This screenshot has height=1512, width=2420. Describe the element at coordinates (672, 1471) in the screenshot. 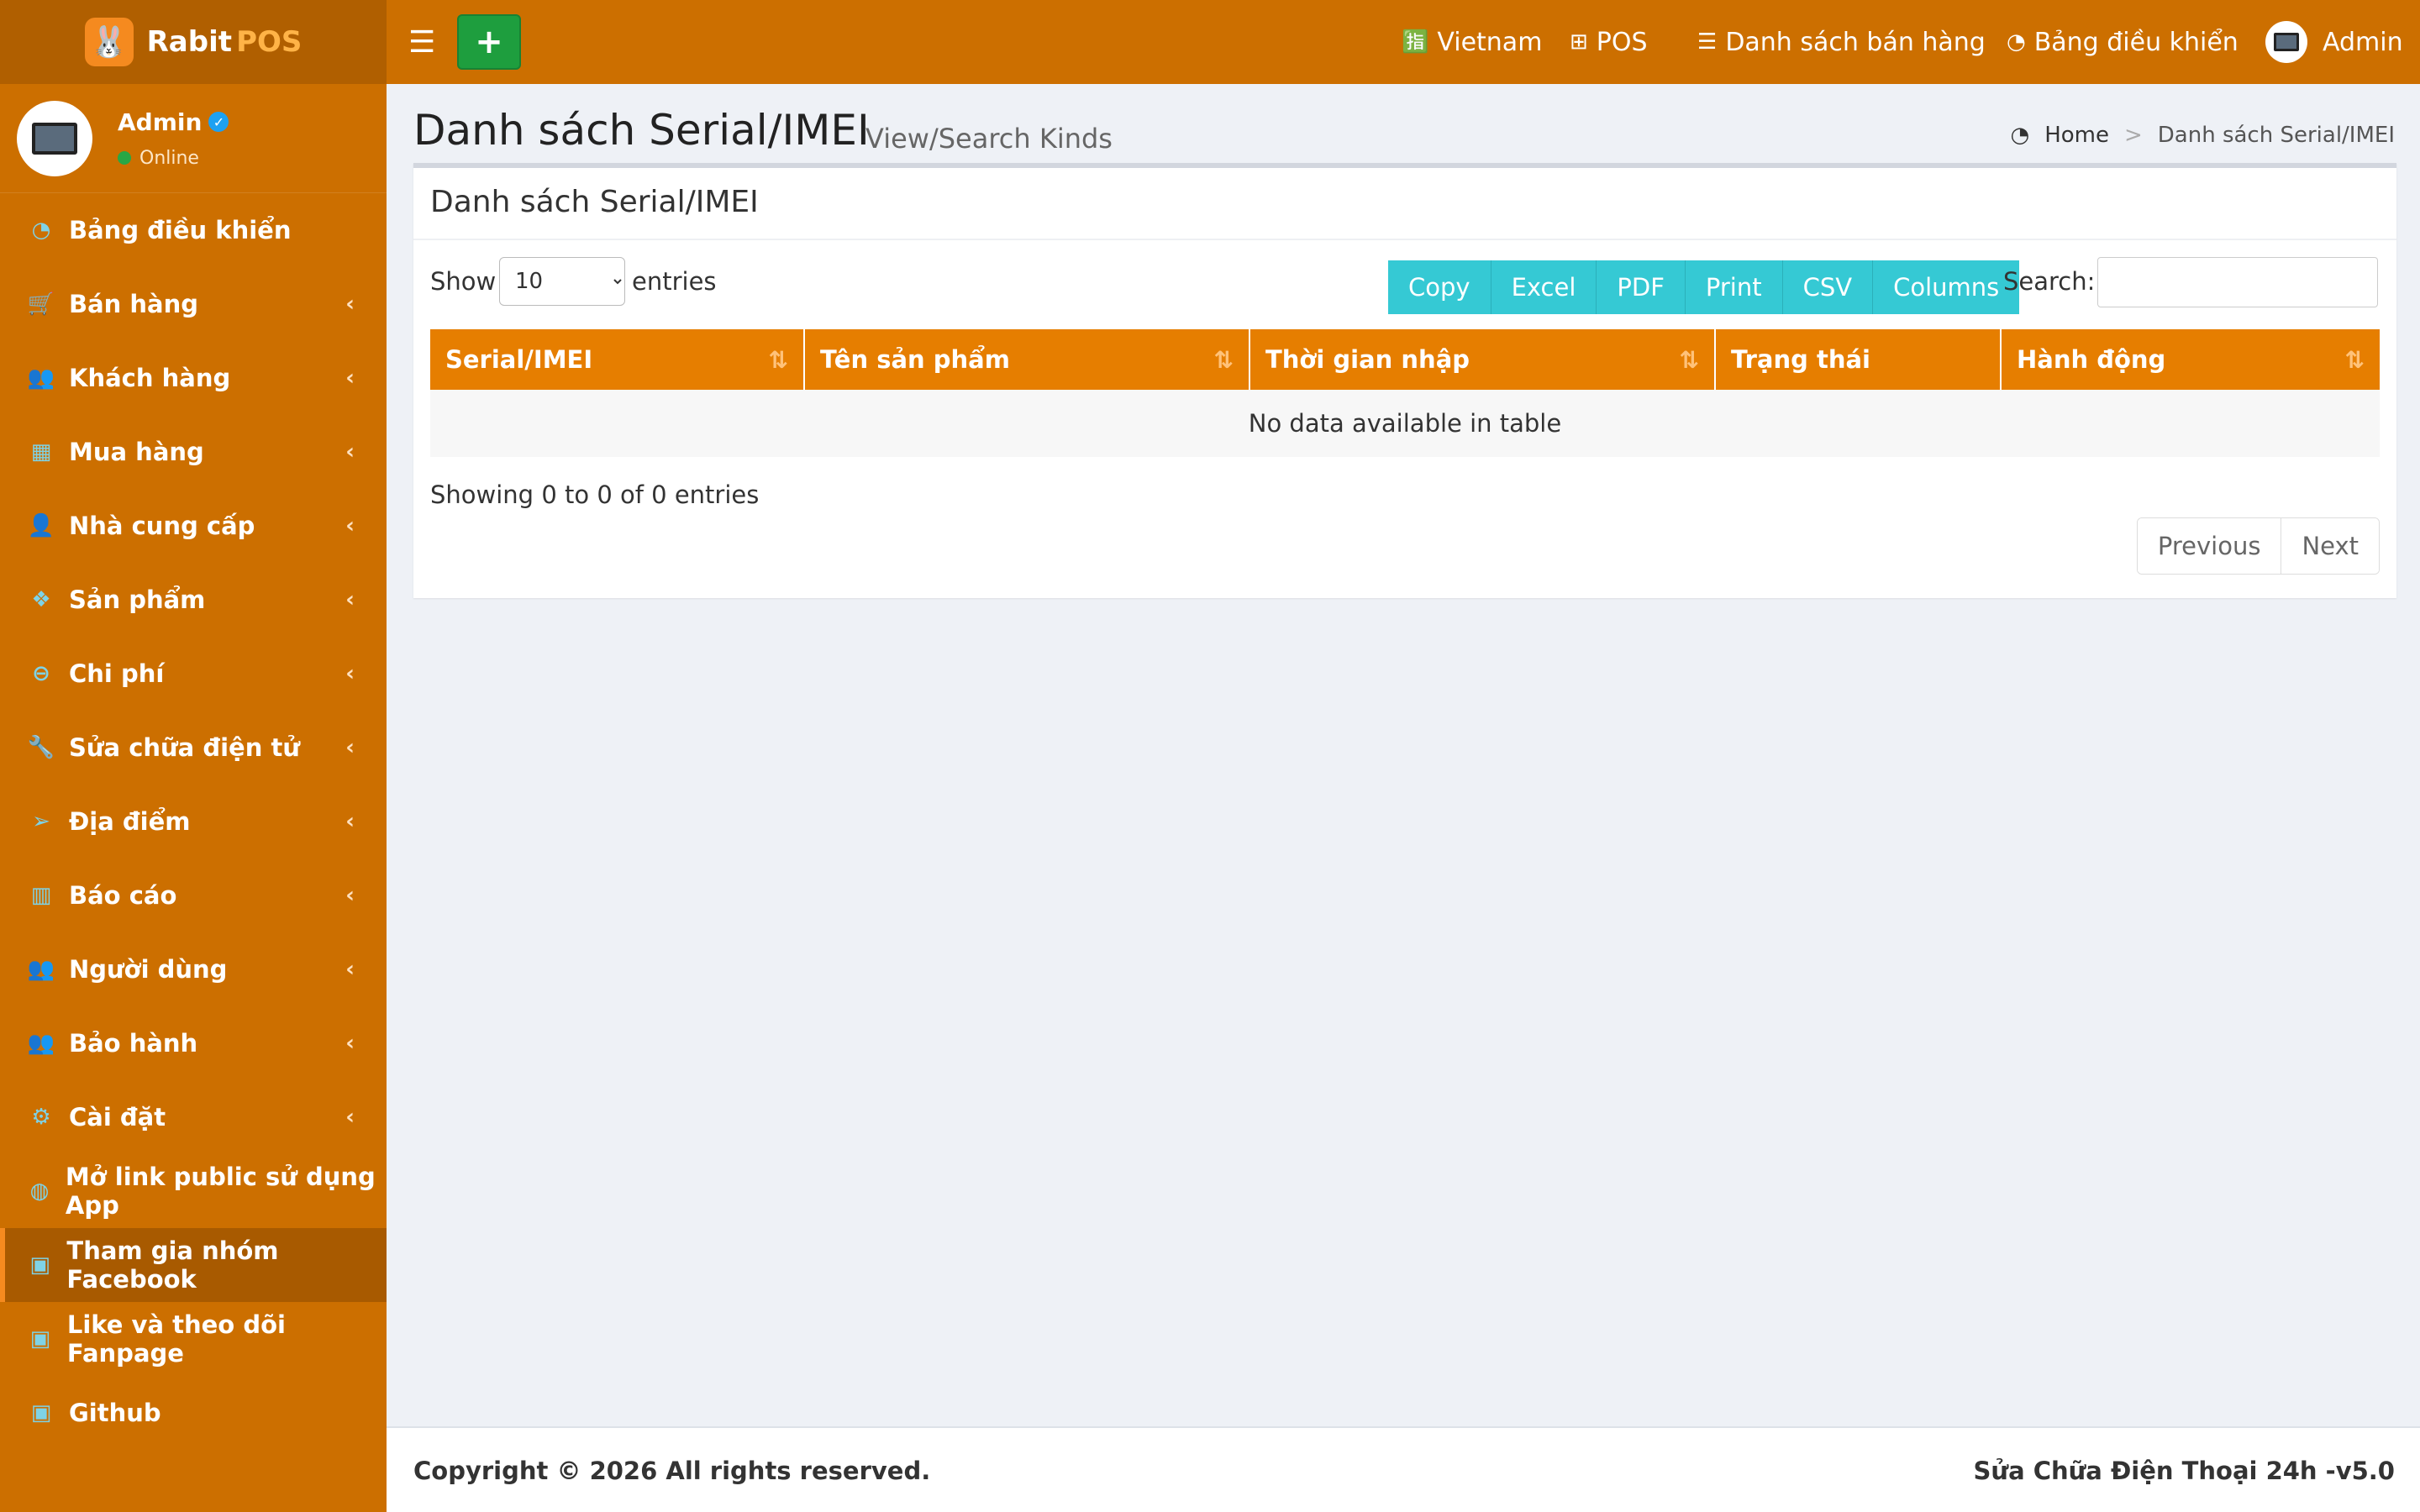

I see `footer-copyright: Copyright © 2026 All rights reserved.` at that location.